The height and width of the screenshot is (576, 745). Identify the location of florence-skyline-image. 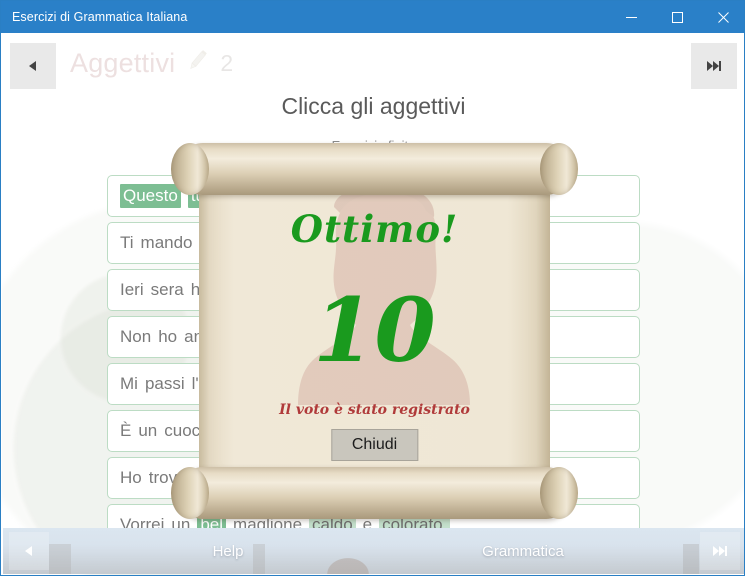
(373, 551).